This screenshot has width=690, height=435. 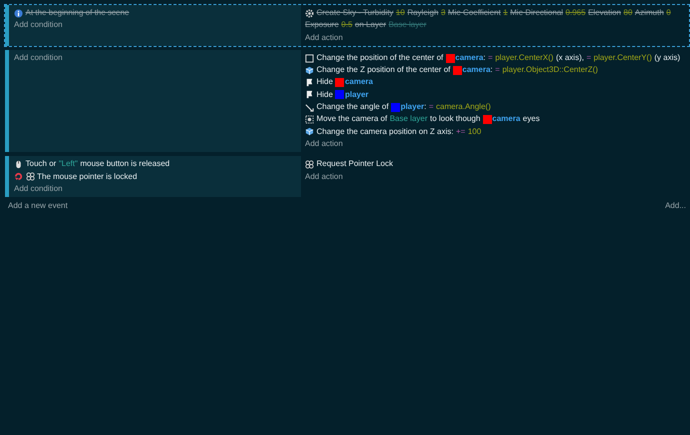 What do you see at coordinates (18, 13) in the screenshot?
I see `info-icon` at bounding box center [18, 13].